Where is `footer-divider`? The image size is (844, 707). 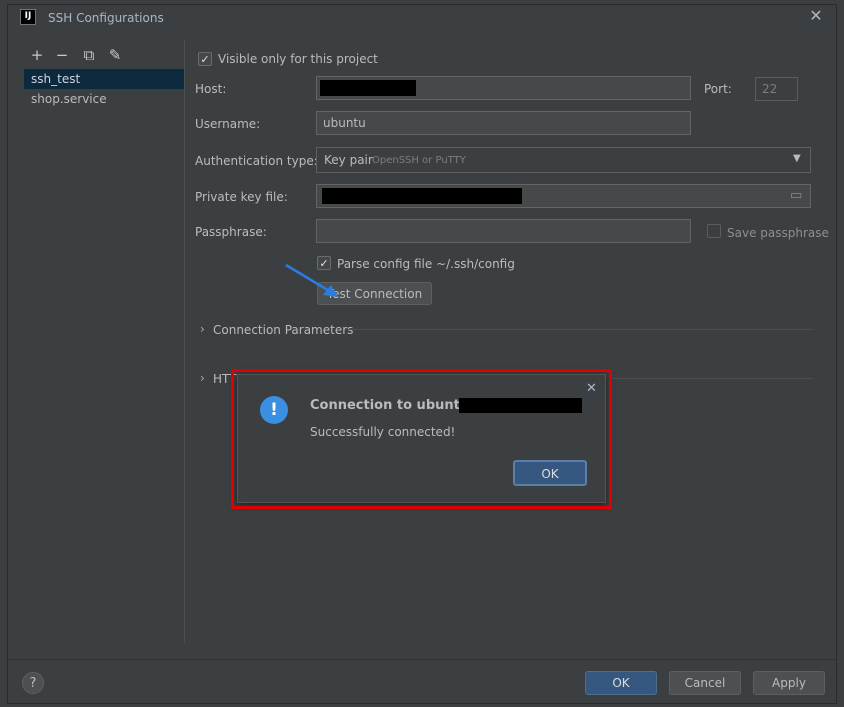 footer-divider is located at coordinates (422, 659).